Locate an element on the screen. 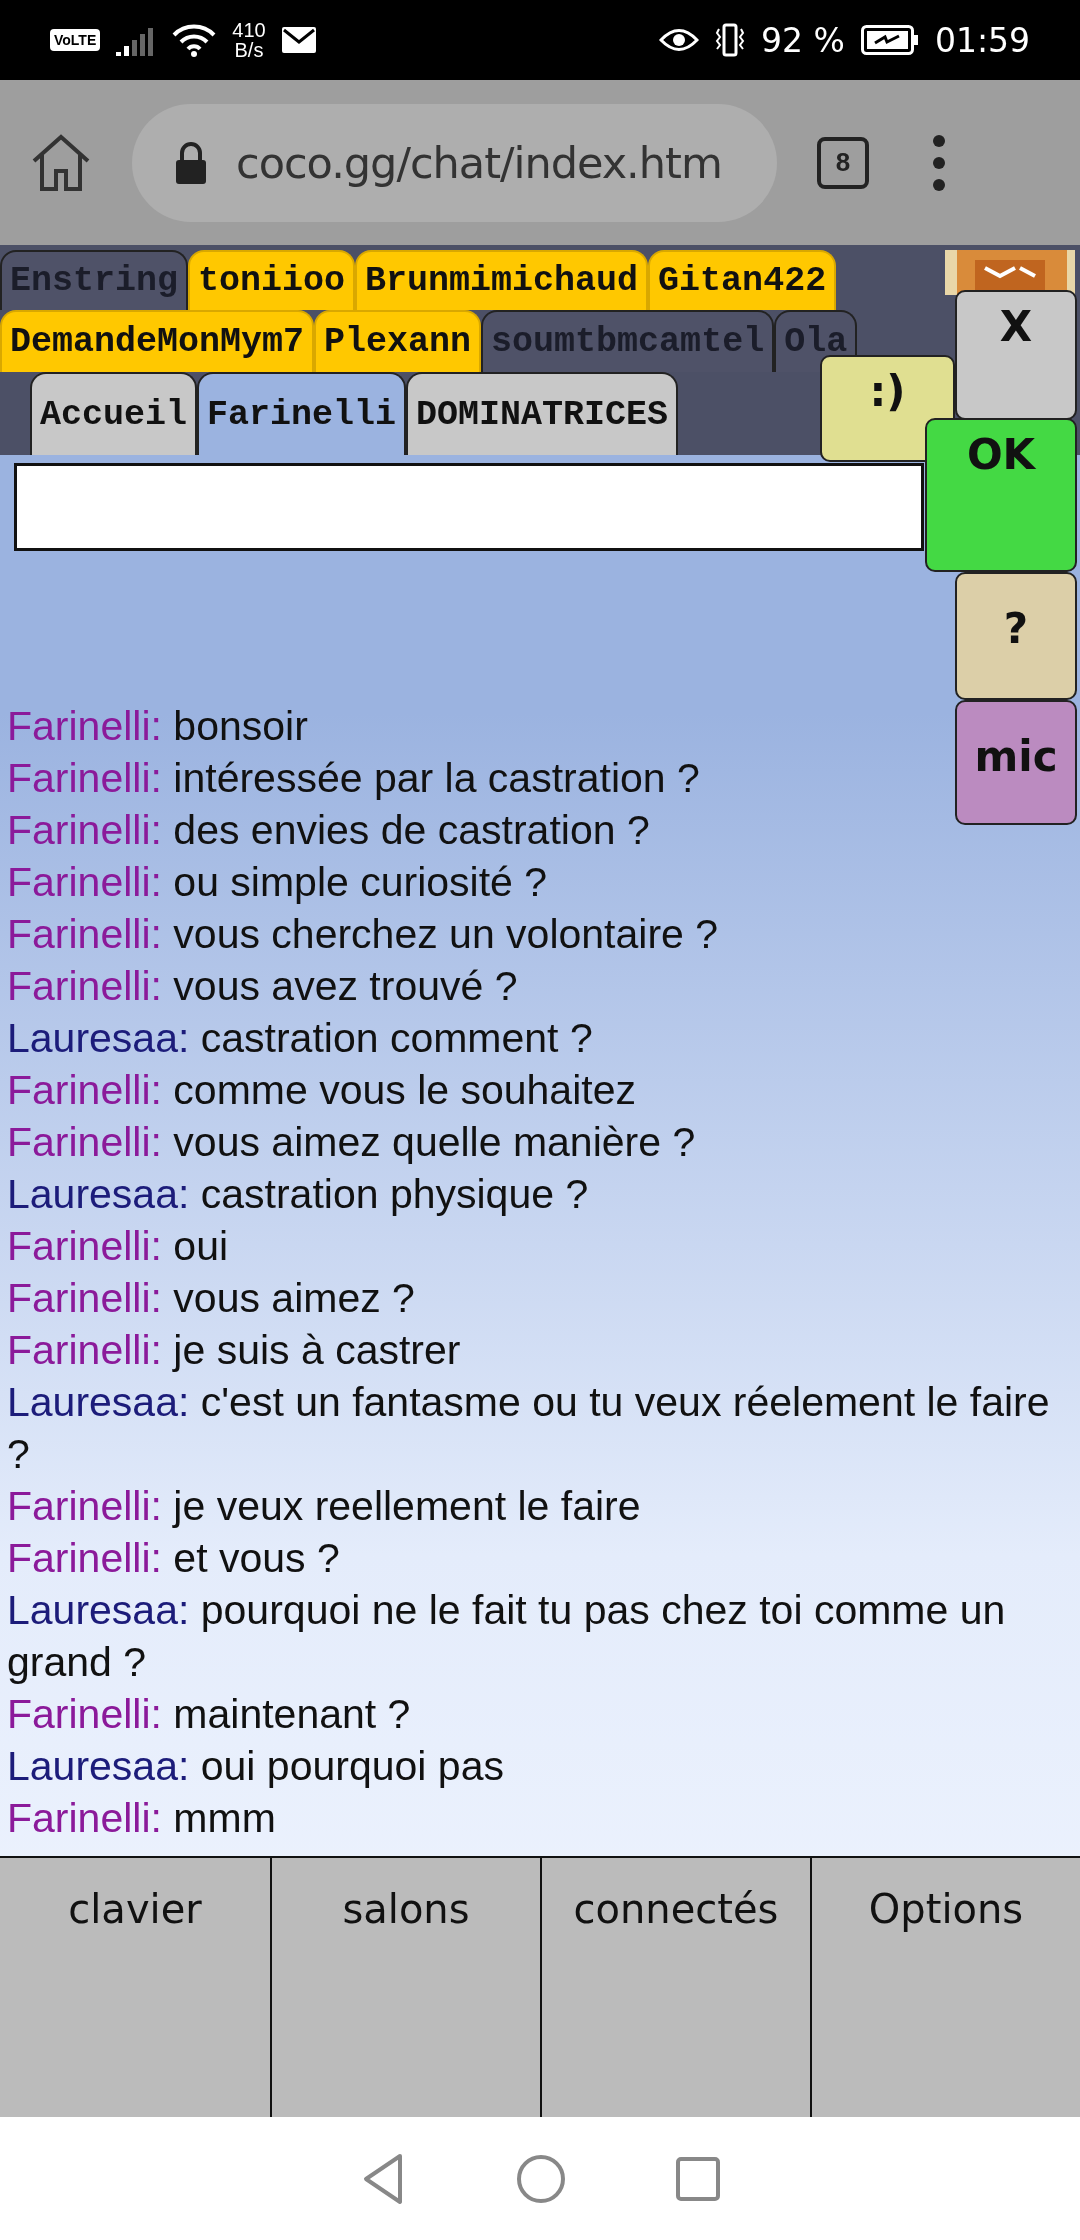 The width and height of the screenshot is (1080, 2240). chat-message: Farinelli: et vous ? is located at coordinates (173, 1558).